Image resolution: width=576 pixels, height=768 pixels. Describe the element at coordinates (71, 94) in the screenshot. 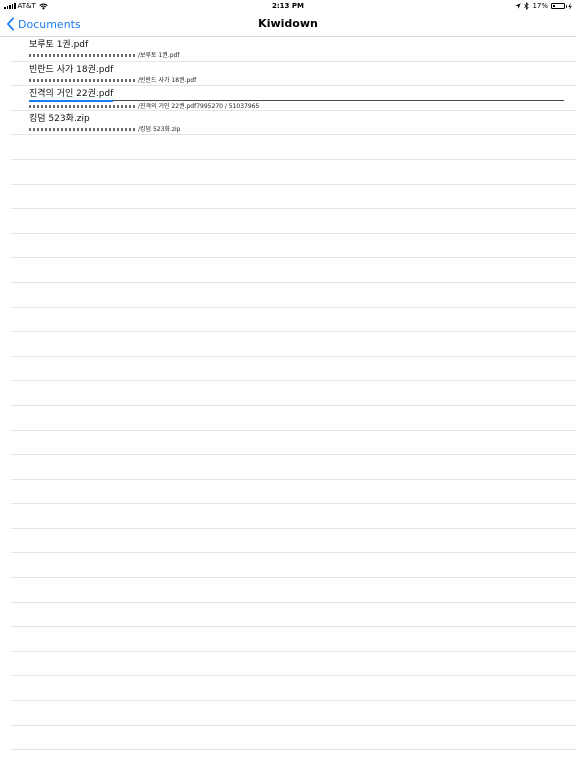

I see `download-file-name: 진격의 거인 22권.pdf` at that location.